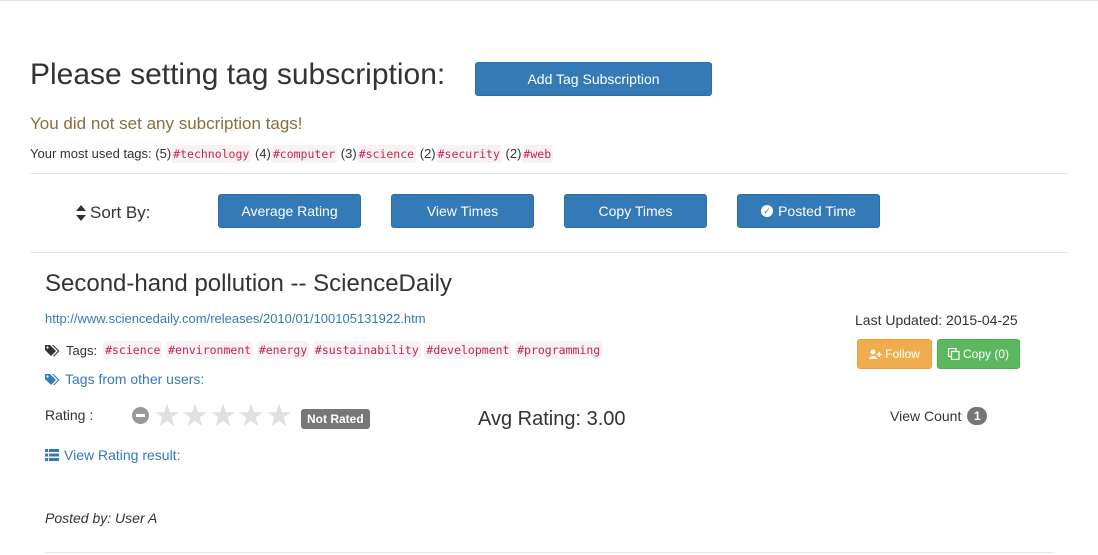 This screenshot has width=1098, height=555. I want to click on tag-count: (5), so click(163, 153).